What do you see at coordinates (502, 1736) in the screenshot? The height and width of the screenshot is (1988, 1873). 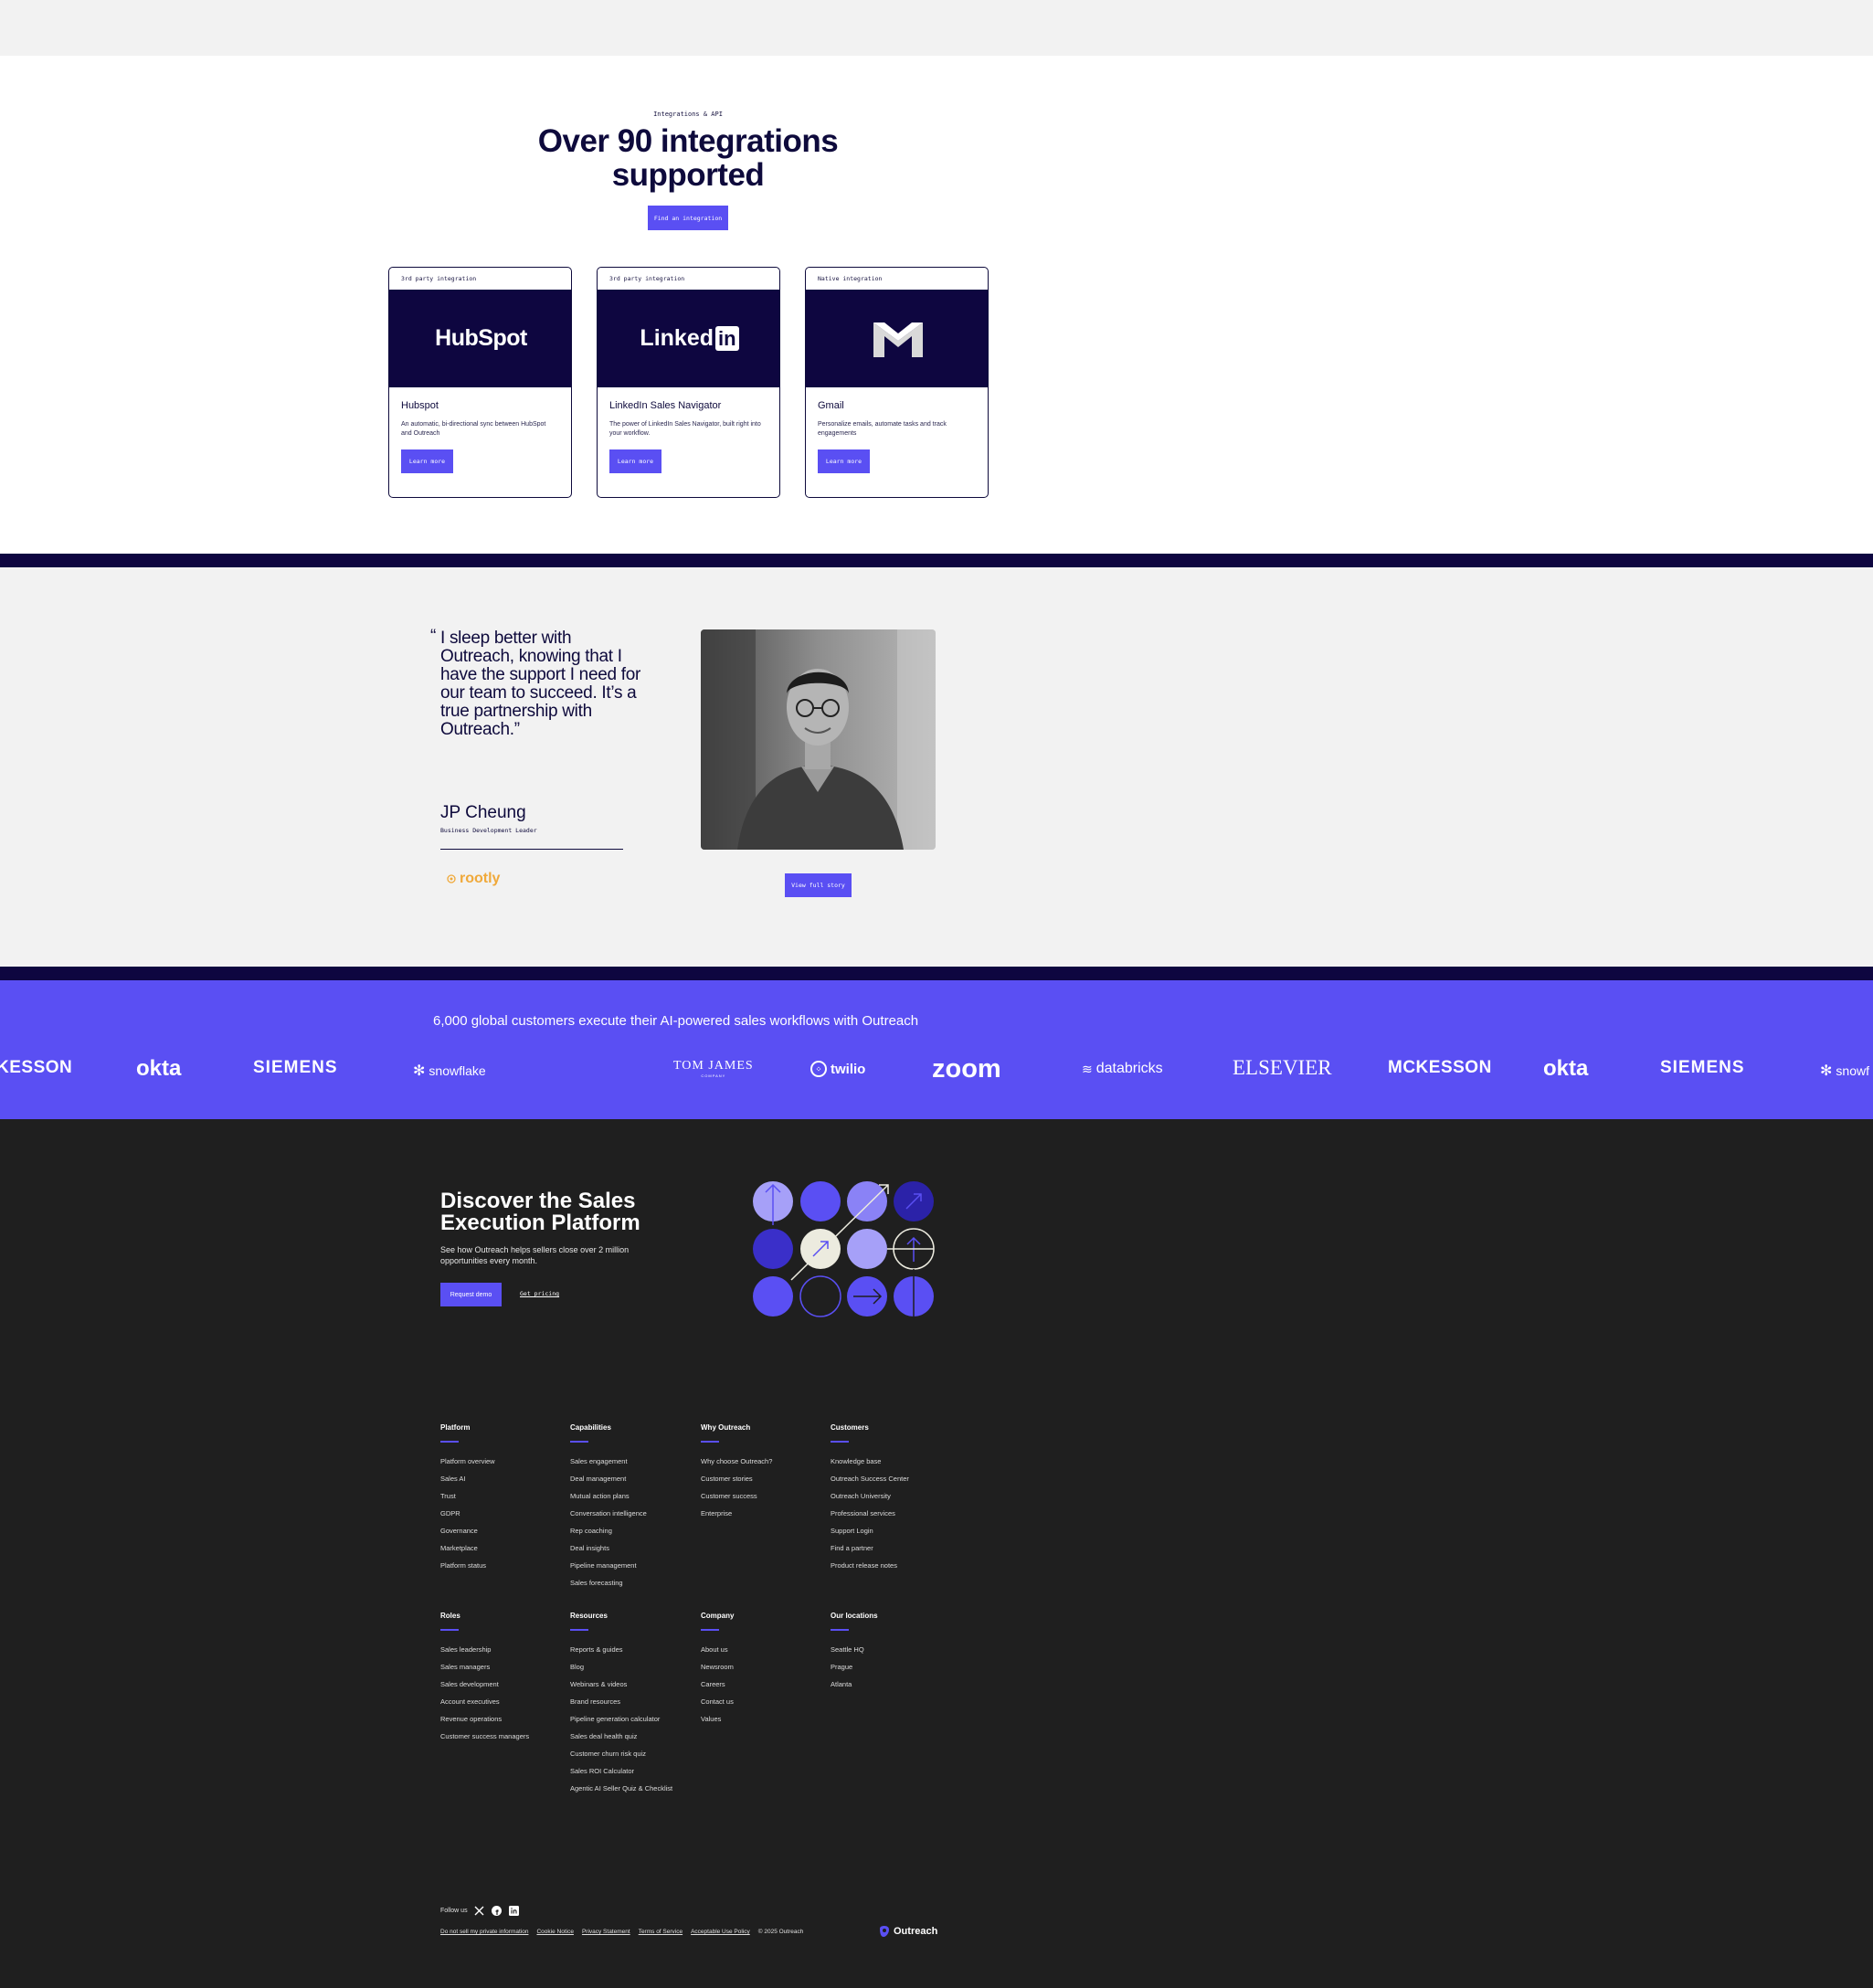 I see `footer-link: Customer success managers` at bounding box center [502, 1736].